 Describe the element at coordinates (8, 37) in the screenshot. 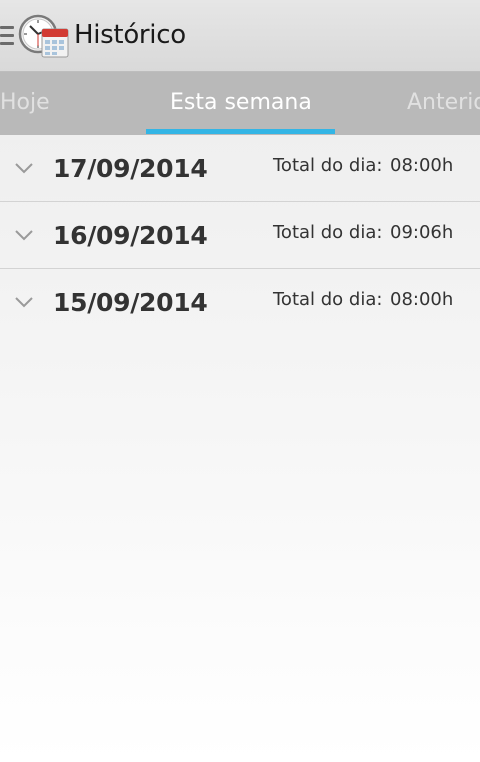

I see `hamburger-icon` at that location.